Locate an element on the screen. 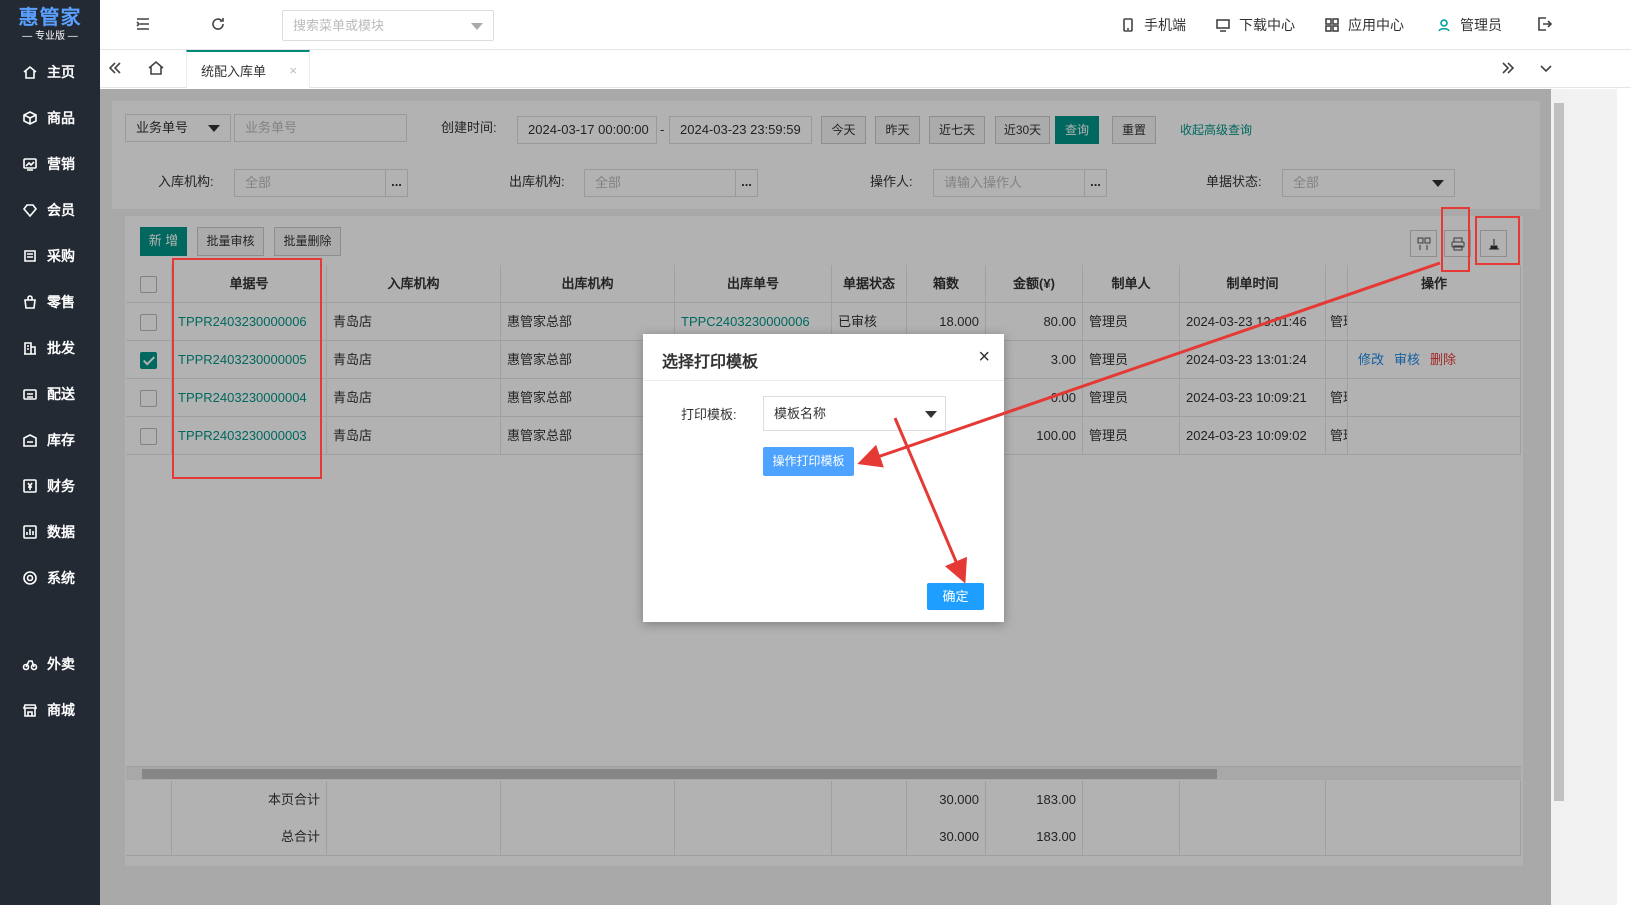  arrow-to-confirm-button is located at coordinates (930, 500).